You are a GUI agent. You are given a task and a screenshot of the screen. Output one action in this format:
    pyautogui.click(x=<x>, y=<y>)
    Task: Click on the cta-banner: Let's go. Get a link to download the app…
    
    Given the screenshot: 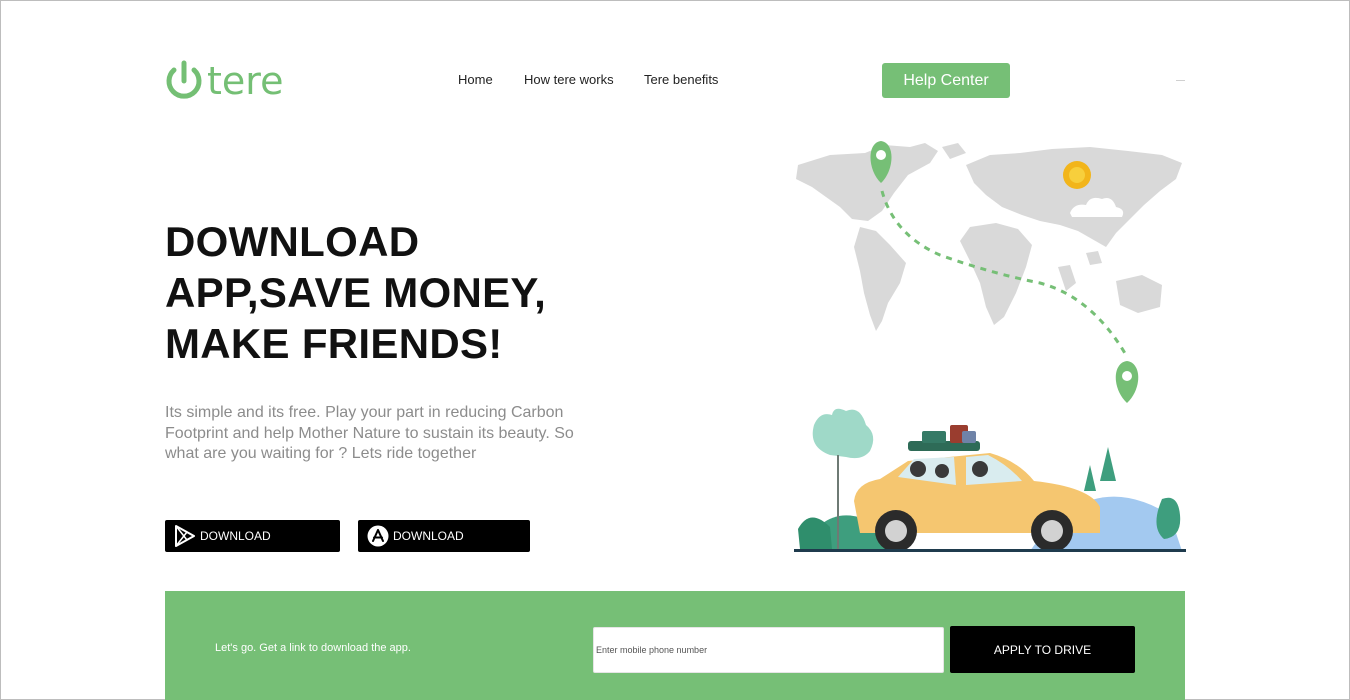 What is the action you would take?
    pyautogui.click(x=675, y=645)
    